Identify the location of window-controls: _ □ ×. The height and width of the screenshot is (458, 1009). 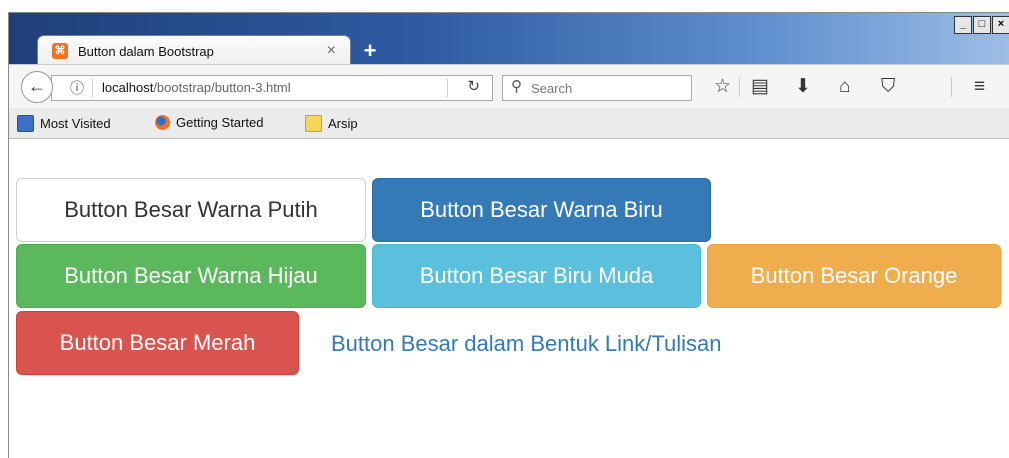
(981, 25).